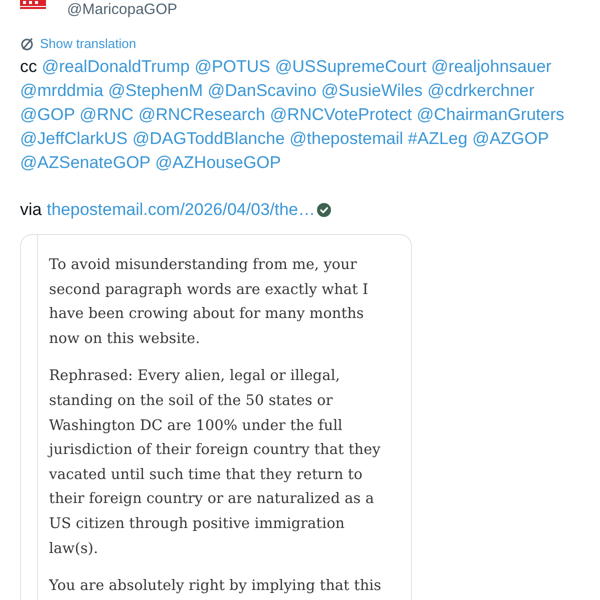 Image resolution: width=600 pixels, height=600 pixels. I want to click on mention-link: @AZHouseGOP, so click(218, 162).